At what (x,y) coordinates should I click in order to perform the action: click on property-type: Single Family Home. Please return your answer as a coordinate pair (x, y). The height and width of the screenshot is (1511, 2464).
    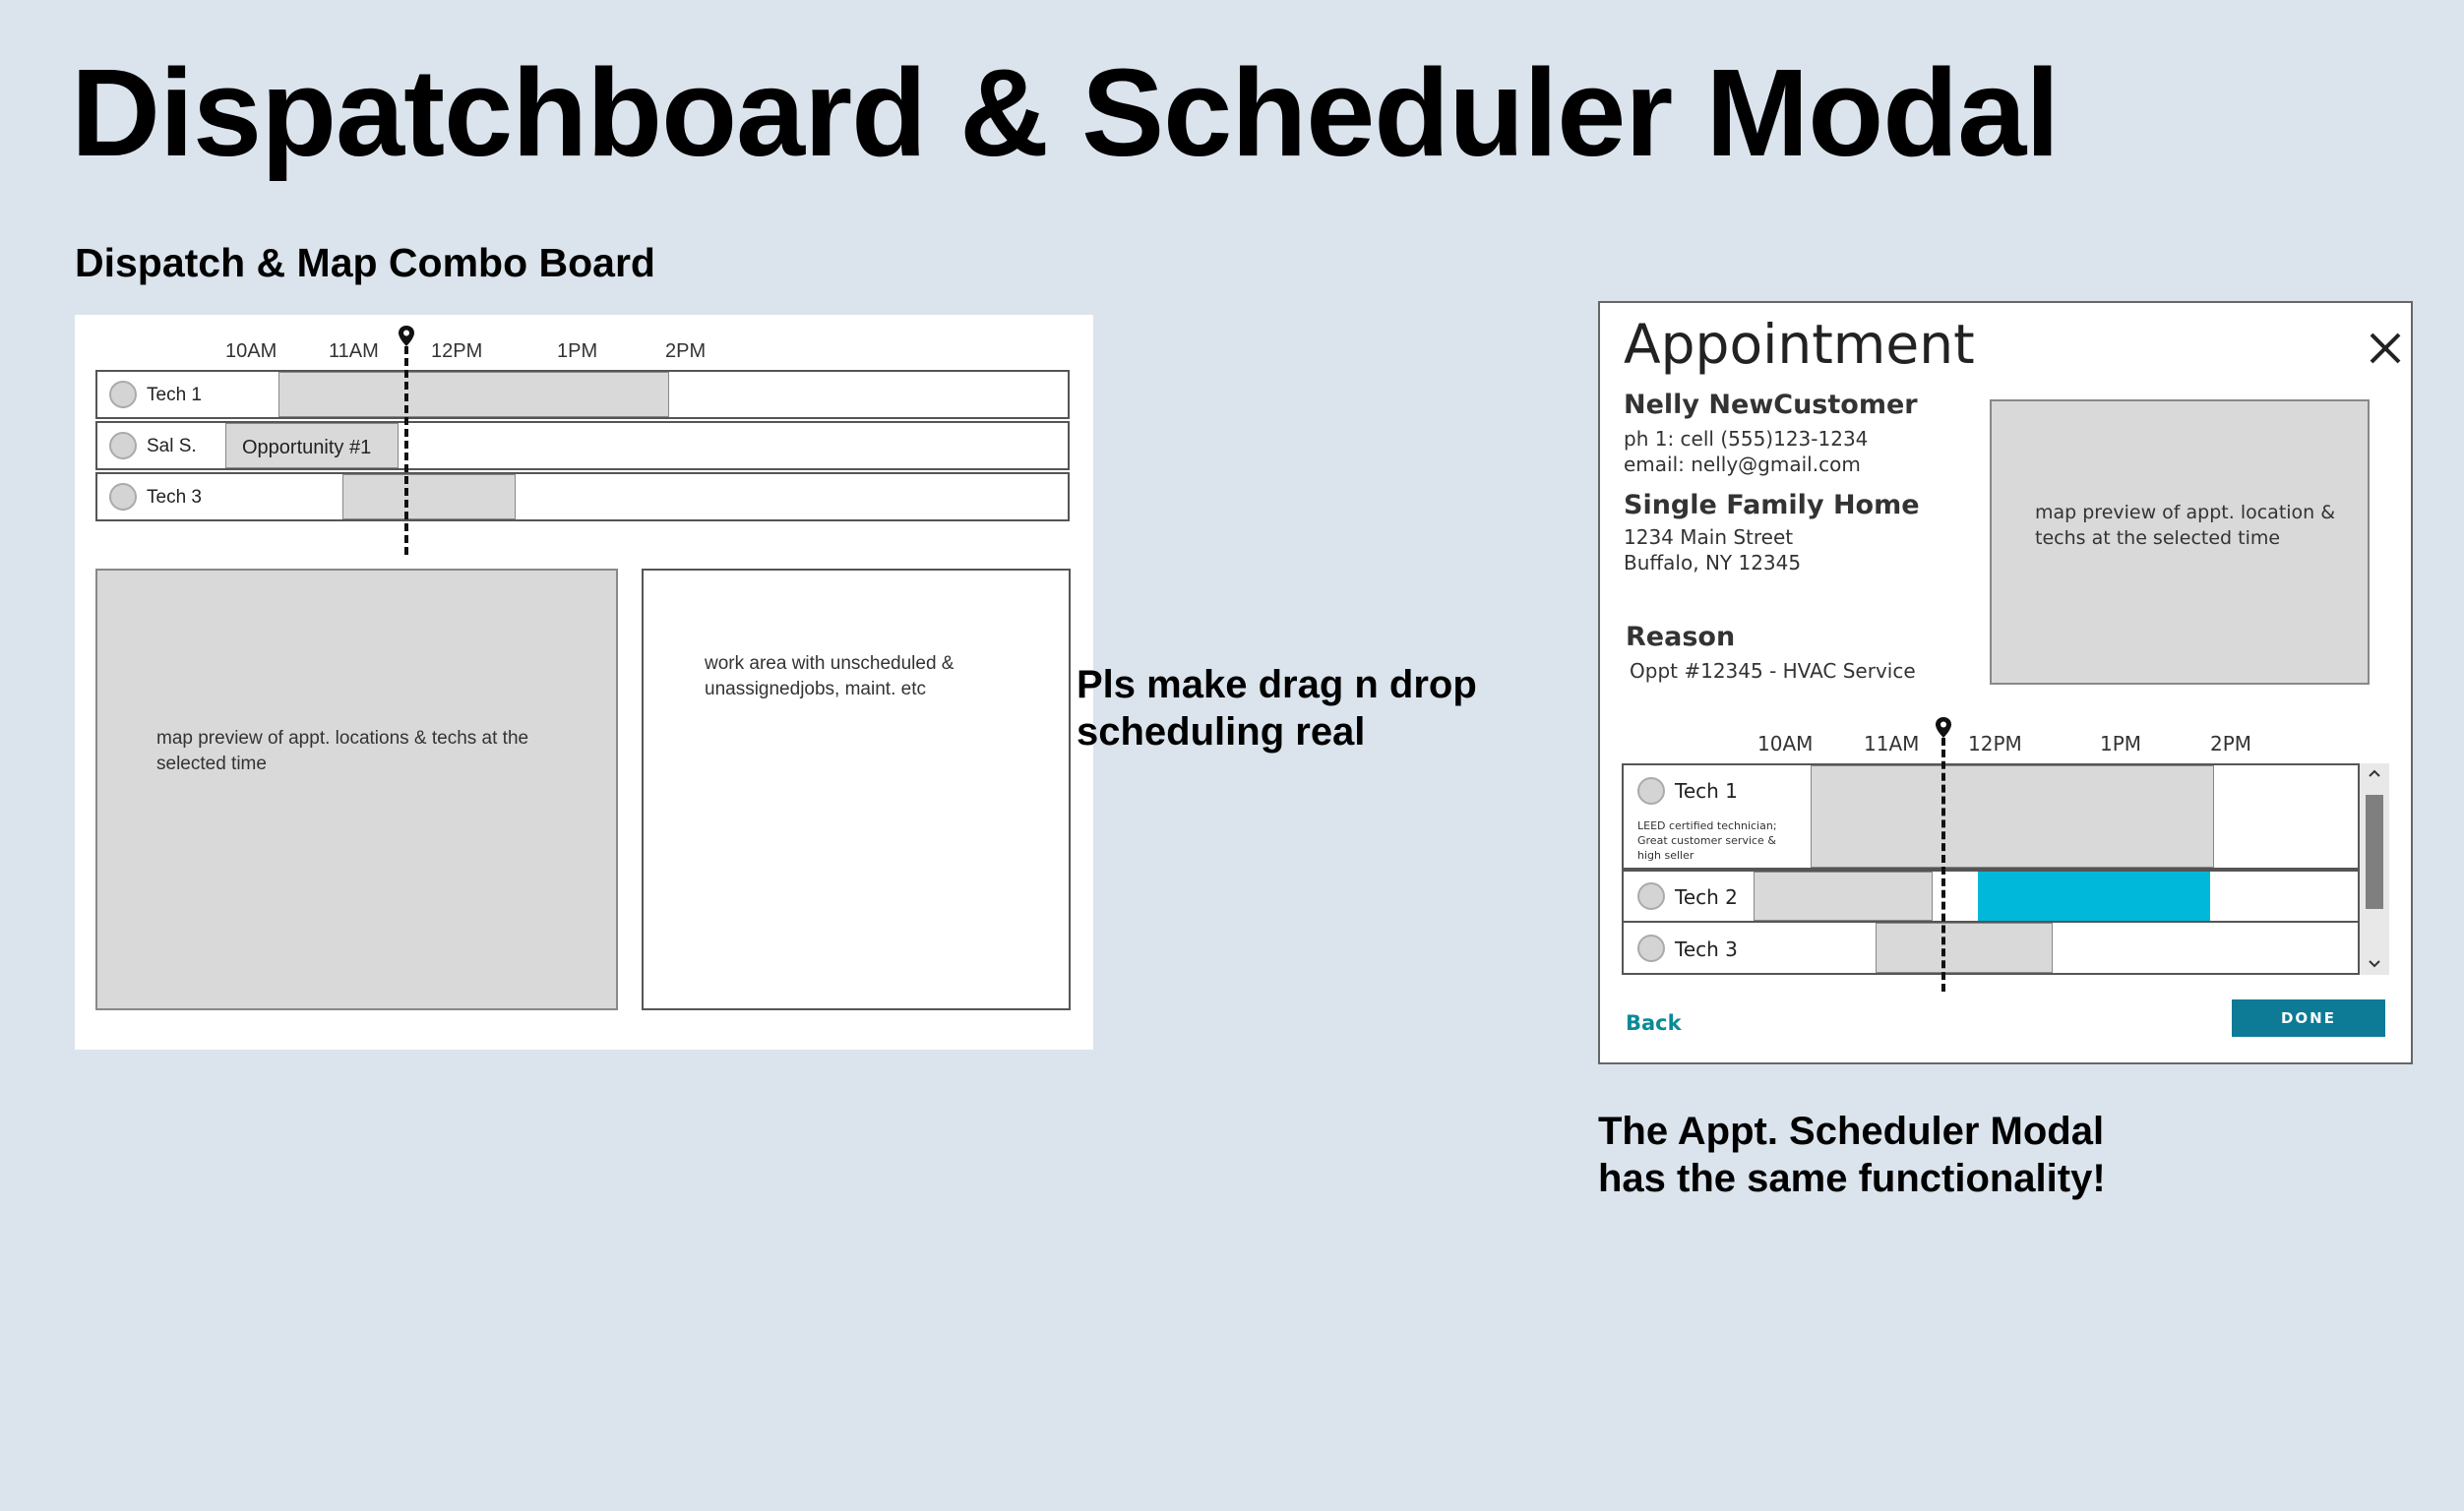
    Looking at the image, I should click on (1772, 505).